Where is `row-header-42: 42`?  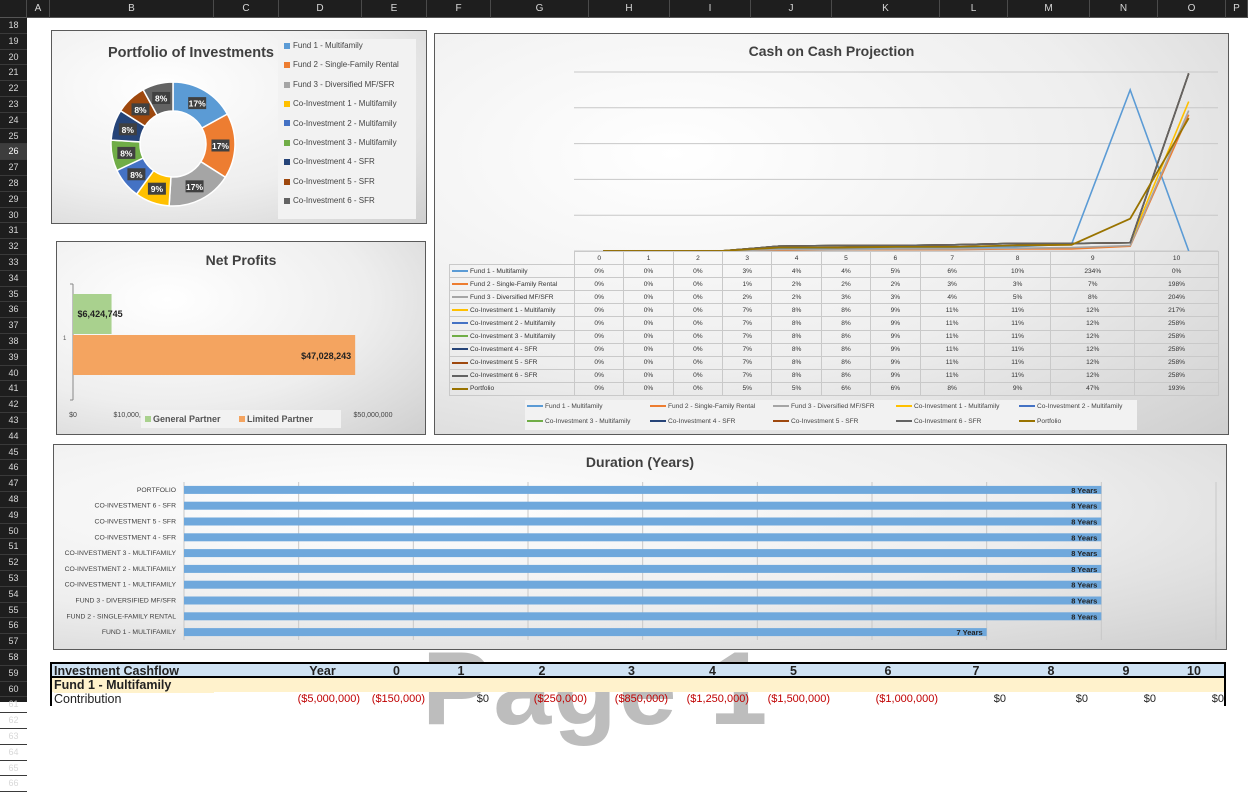 row-header-42: 42 is located at coordinates (13, 405).